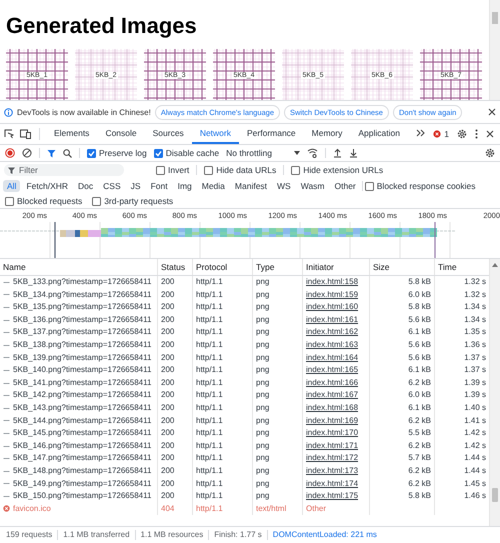 The width and height of the screenshot is (500, 543). I want to click on tab: Elements, so click(72, 134).